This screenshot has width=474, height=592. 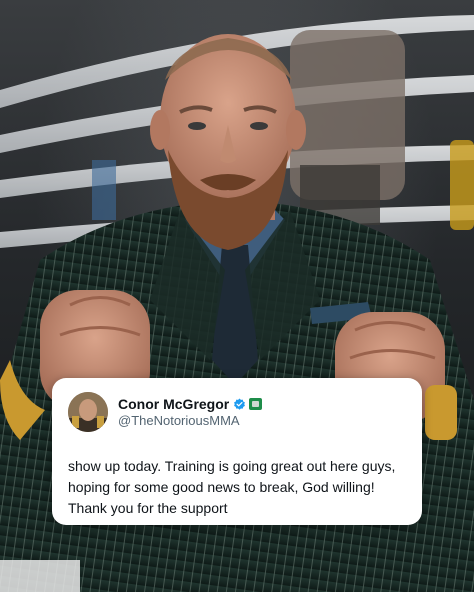 What do you see at coordinates (173, 404) in the screenshot?
I see `display-name: Conor McGregor` at bounding box center [173, 404].